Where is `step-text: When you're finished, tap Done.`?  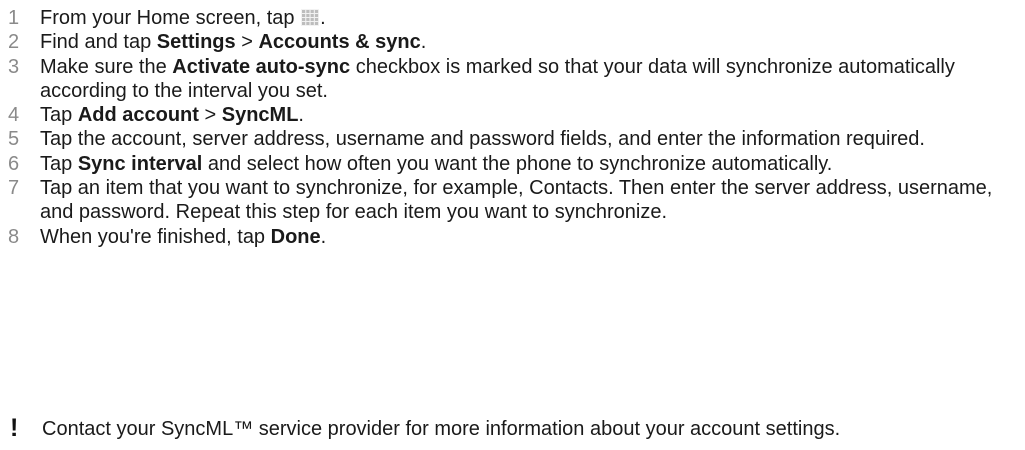
step-text: When you're finished, tap Done. is located at coordinates (529, 237).